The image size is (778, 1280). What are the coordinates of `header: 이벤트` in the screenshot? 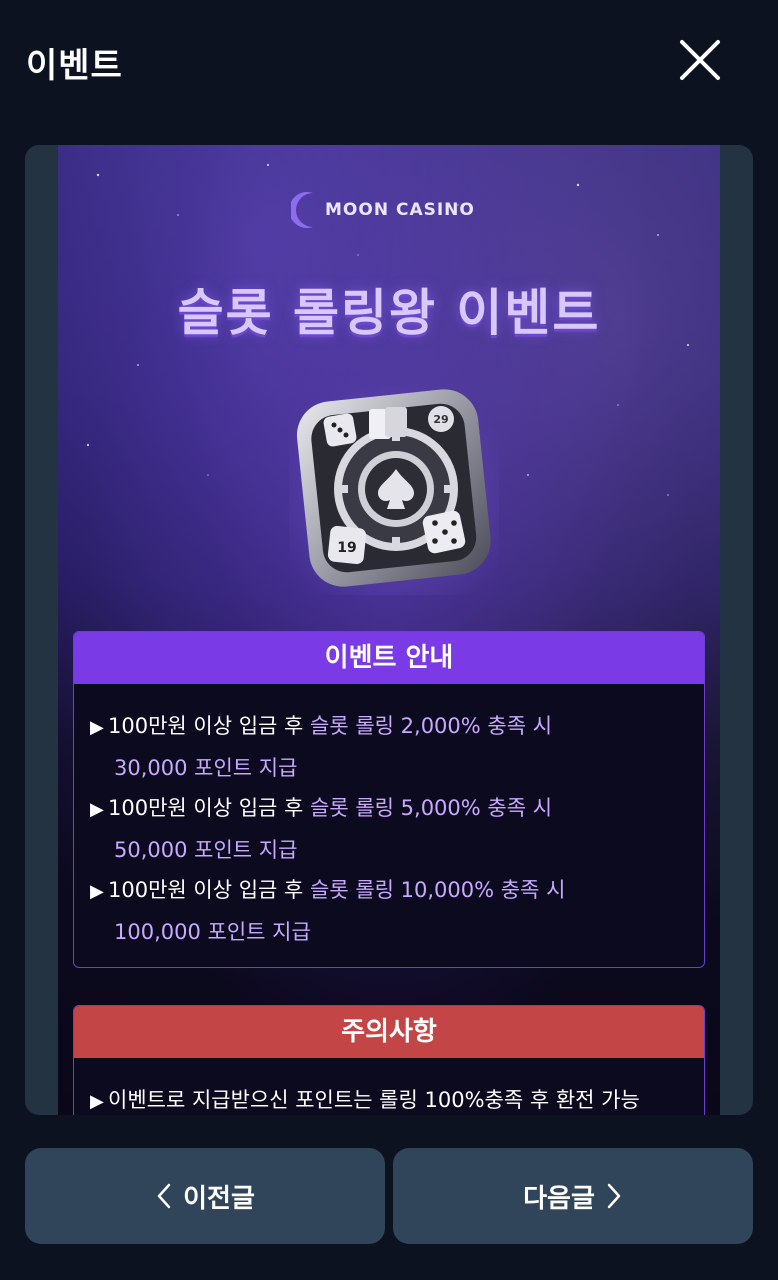 It's located at (389, 60).